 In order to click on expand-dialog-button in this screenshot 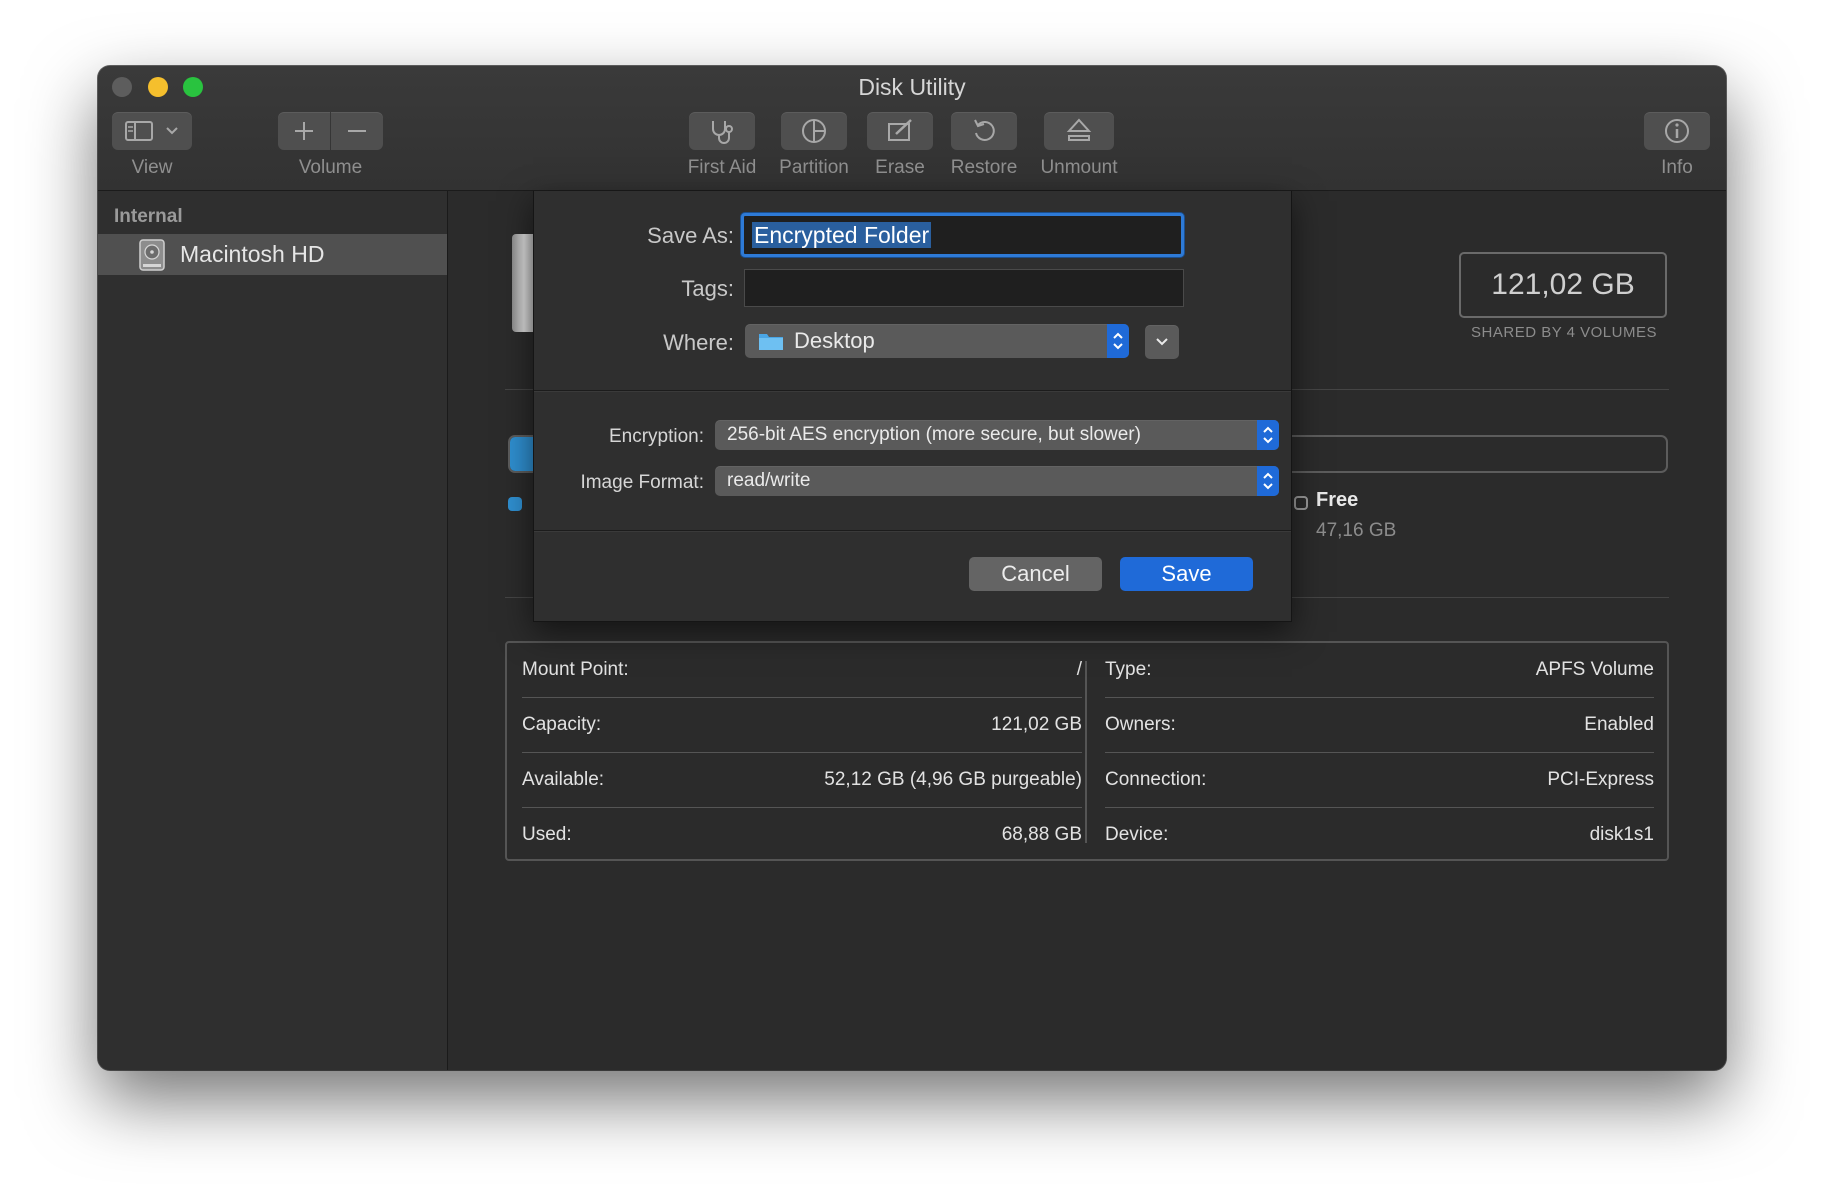, I will do `click(1162, 342)`.